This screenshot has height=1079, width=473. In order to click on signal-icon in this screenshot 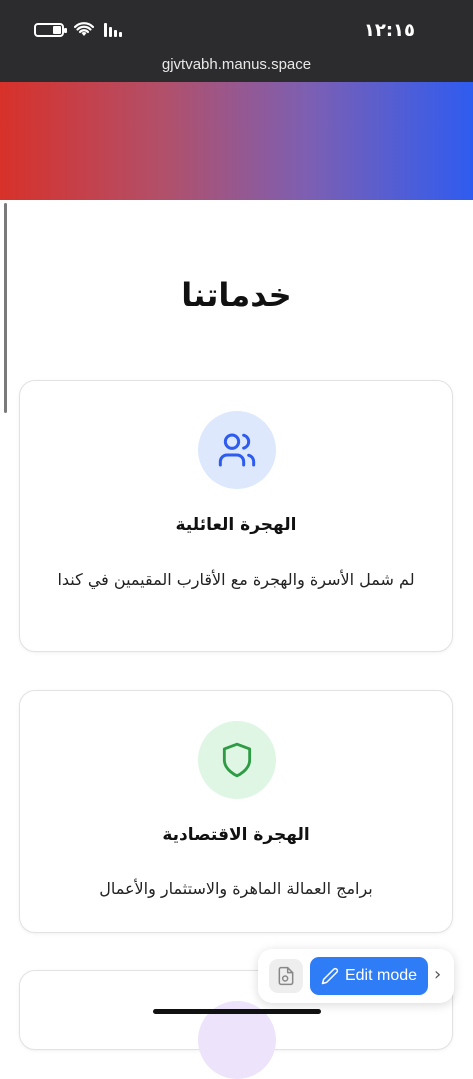, I will do `click(113, 30)`.